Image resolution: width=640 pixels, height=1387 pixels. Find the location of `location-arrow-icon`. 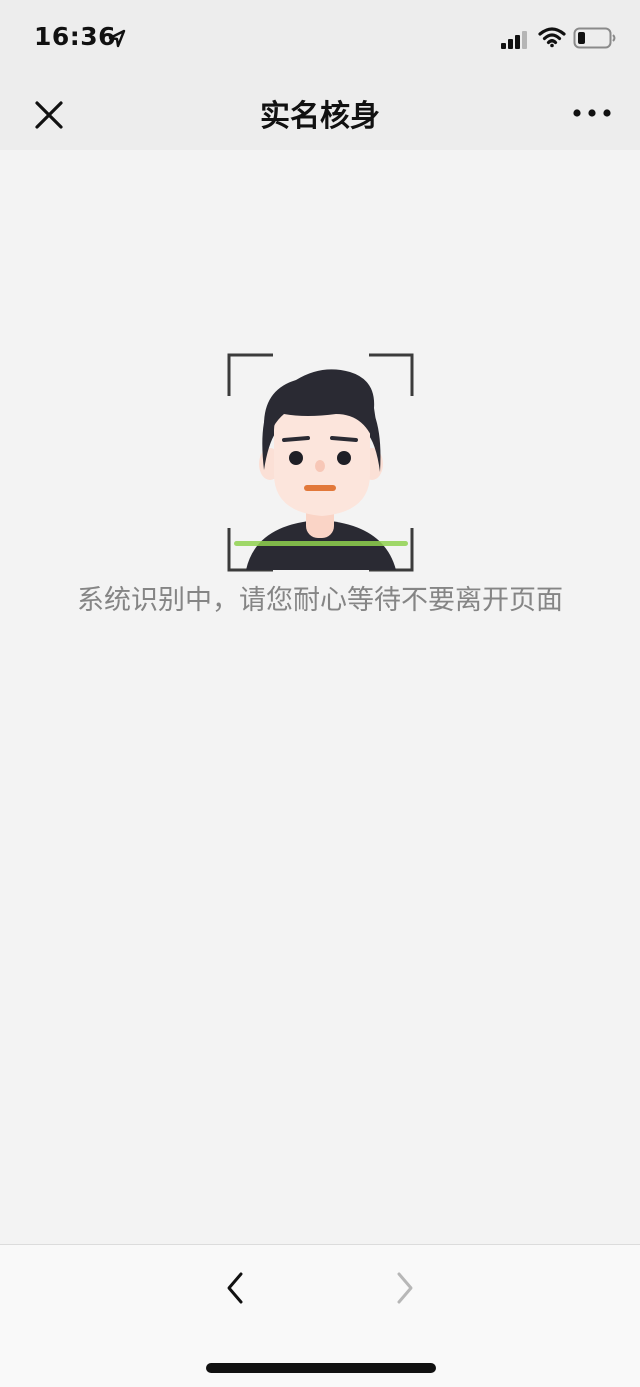

location-arrow-icon is located at coordinates (117, 38).